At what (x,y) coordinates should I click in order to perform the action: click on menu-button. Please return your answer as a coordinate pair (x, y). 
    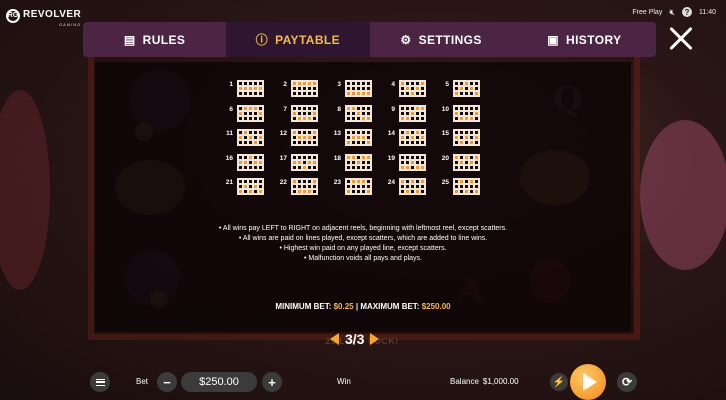
    Looking at the image, I should click on (100, 382).